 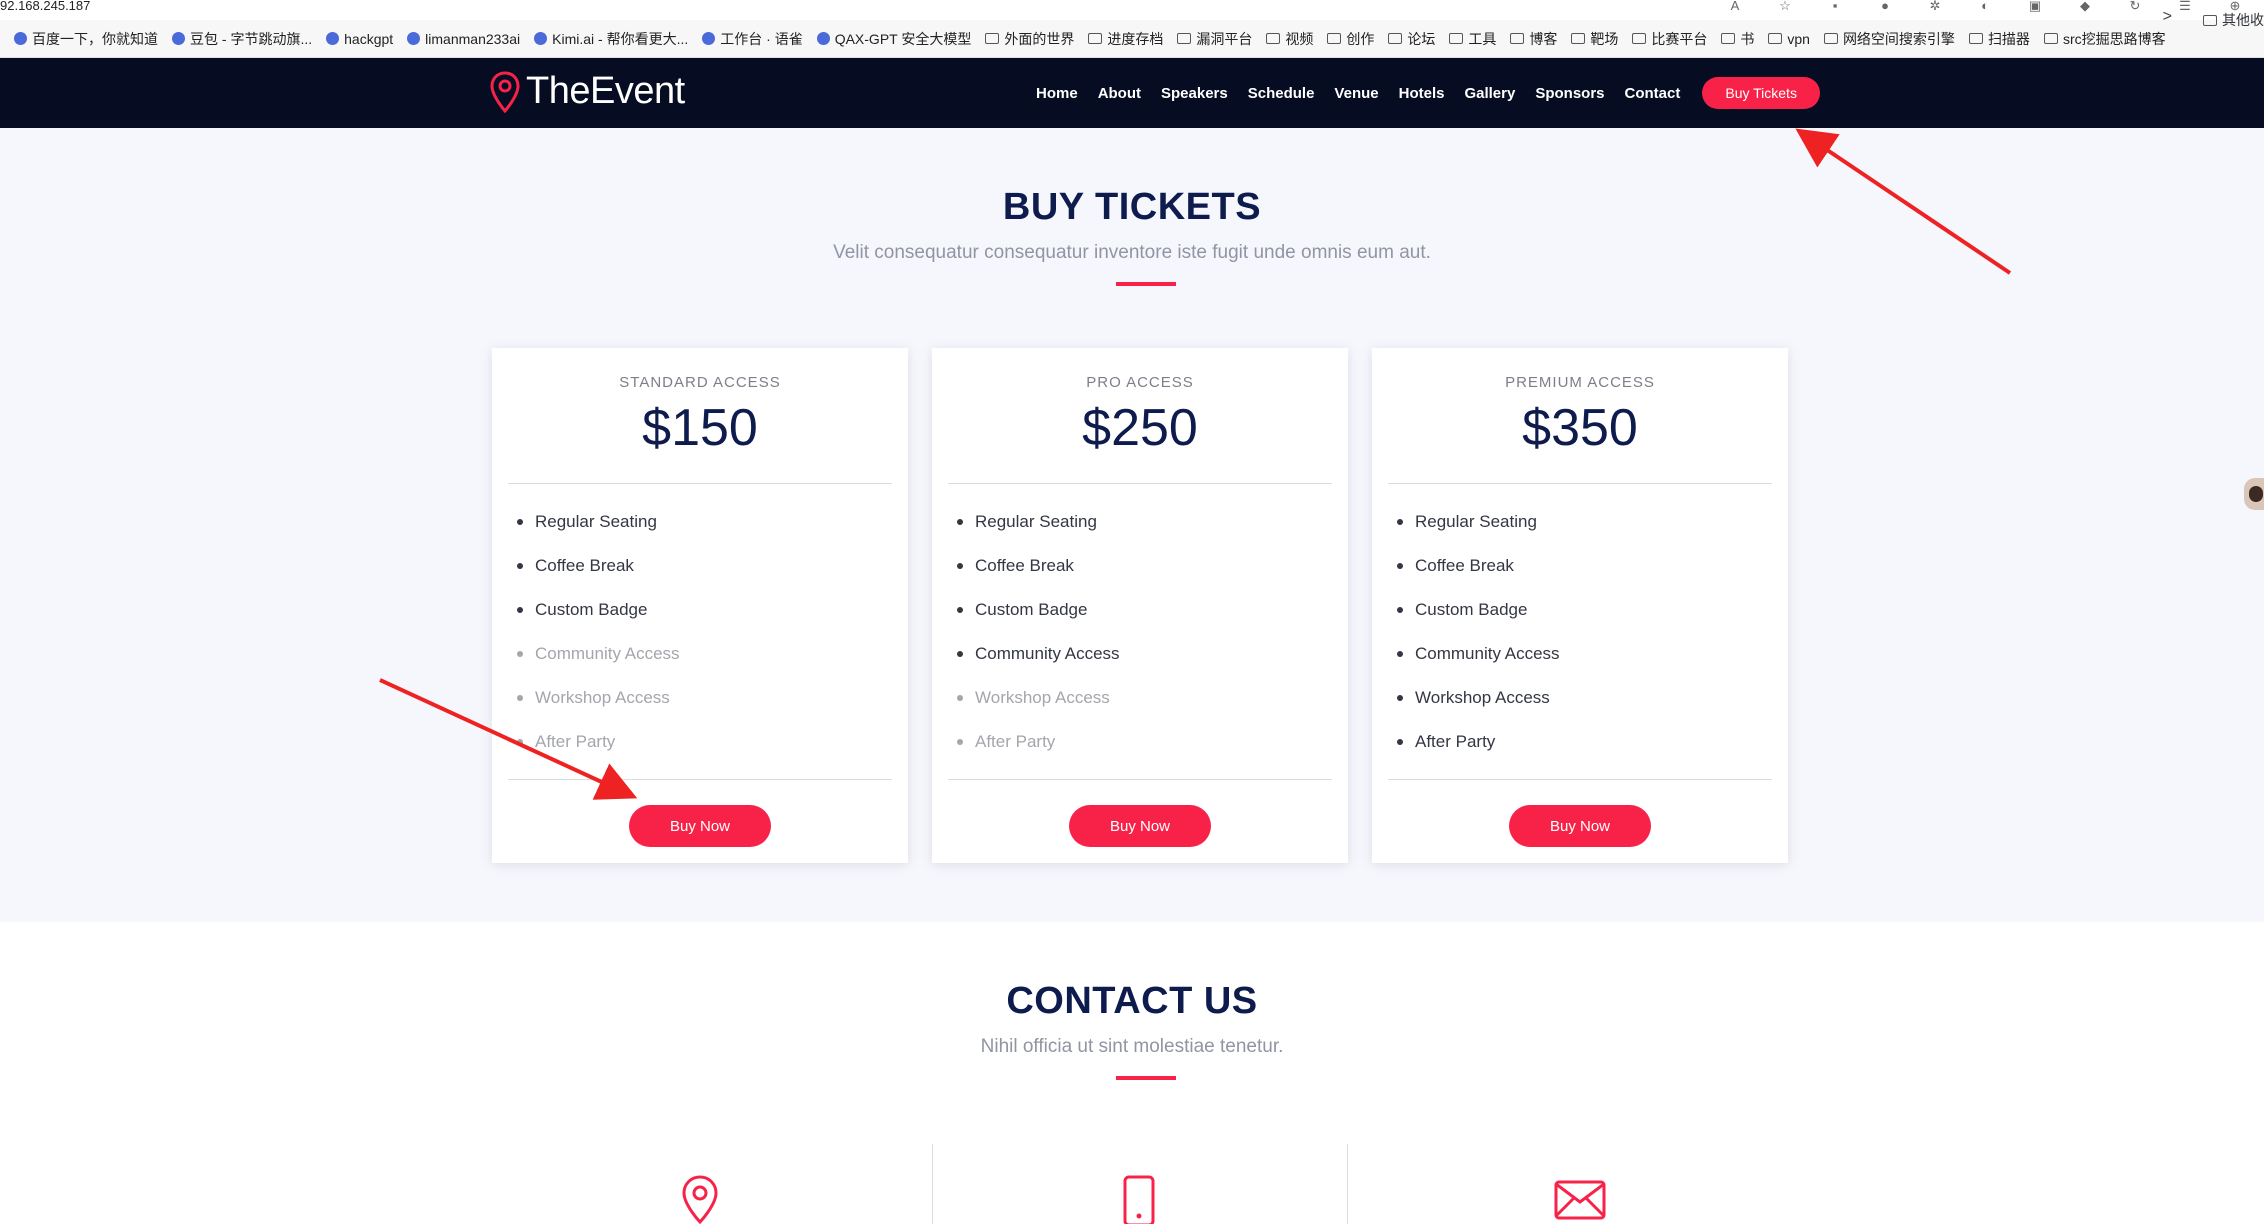 I want to click on extension-icon: ▣, so click(x=2035, y=7).